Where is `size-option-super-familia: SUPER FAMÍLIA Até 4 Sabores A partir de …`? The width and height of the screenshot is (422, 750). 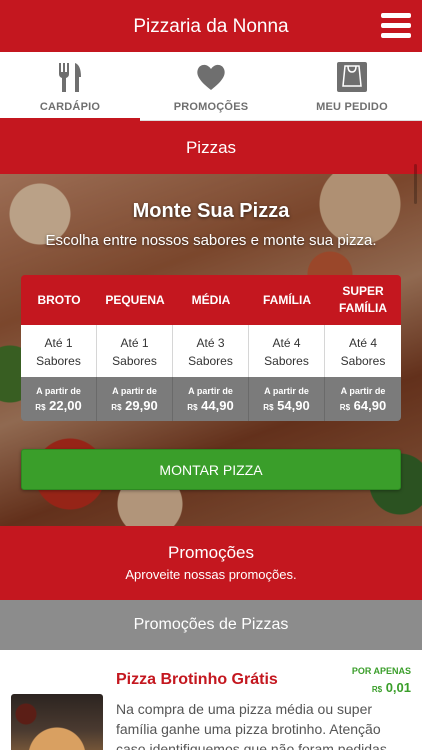
size-option-super-familia: SUPER FAMÍLIA Até 4 Sabores A partir de … is located at coordinates (363, 348).